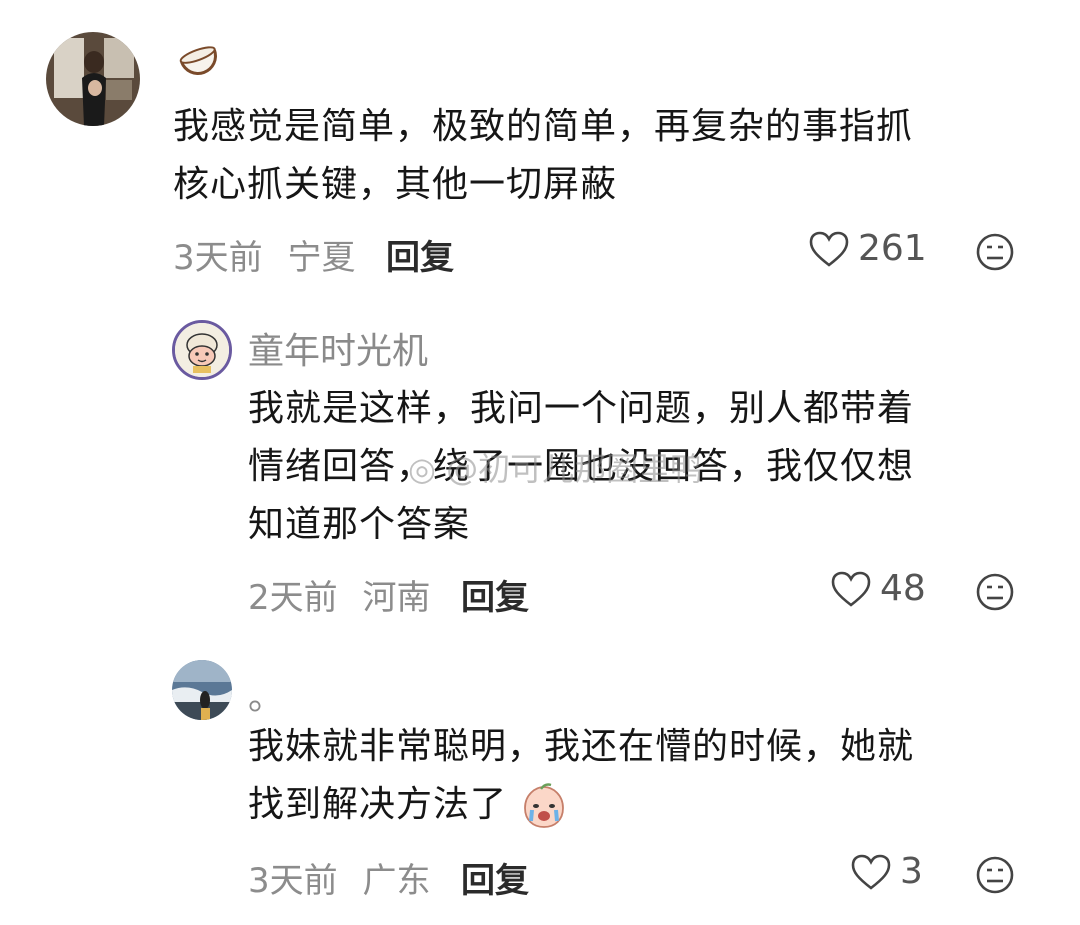  What do you see at coordinates (396, 881) in the screenshot?
I see `comment-location: 广东` at bounding box center [396, 881].